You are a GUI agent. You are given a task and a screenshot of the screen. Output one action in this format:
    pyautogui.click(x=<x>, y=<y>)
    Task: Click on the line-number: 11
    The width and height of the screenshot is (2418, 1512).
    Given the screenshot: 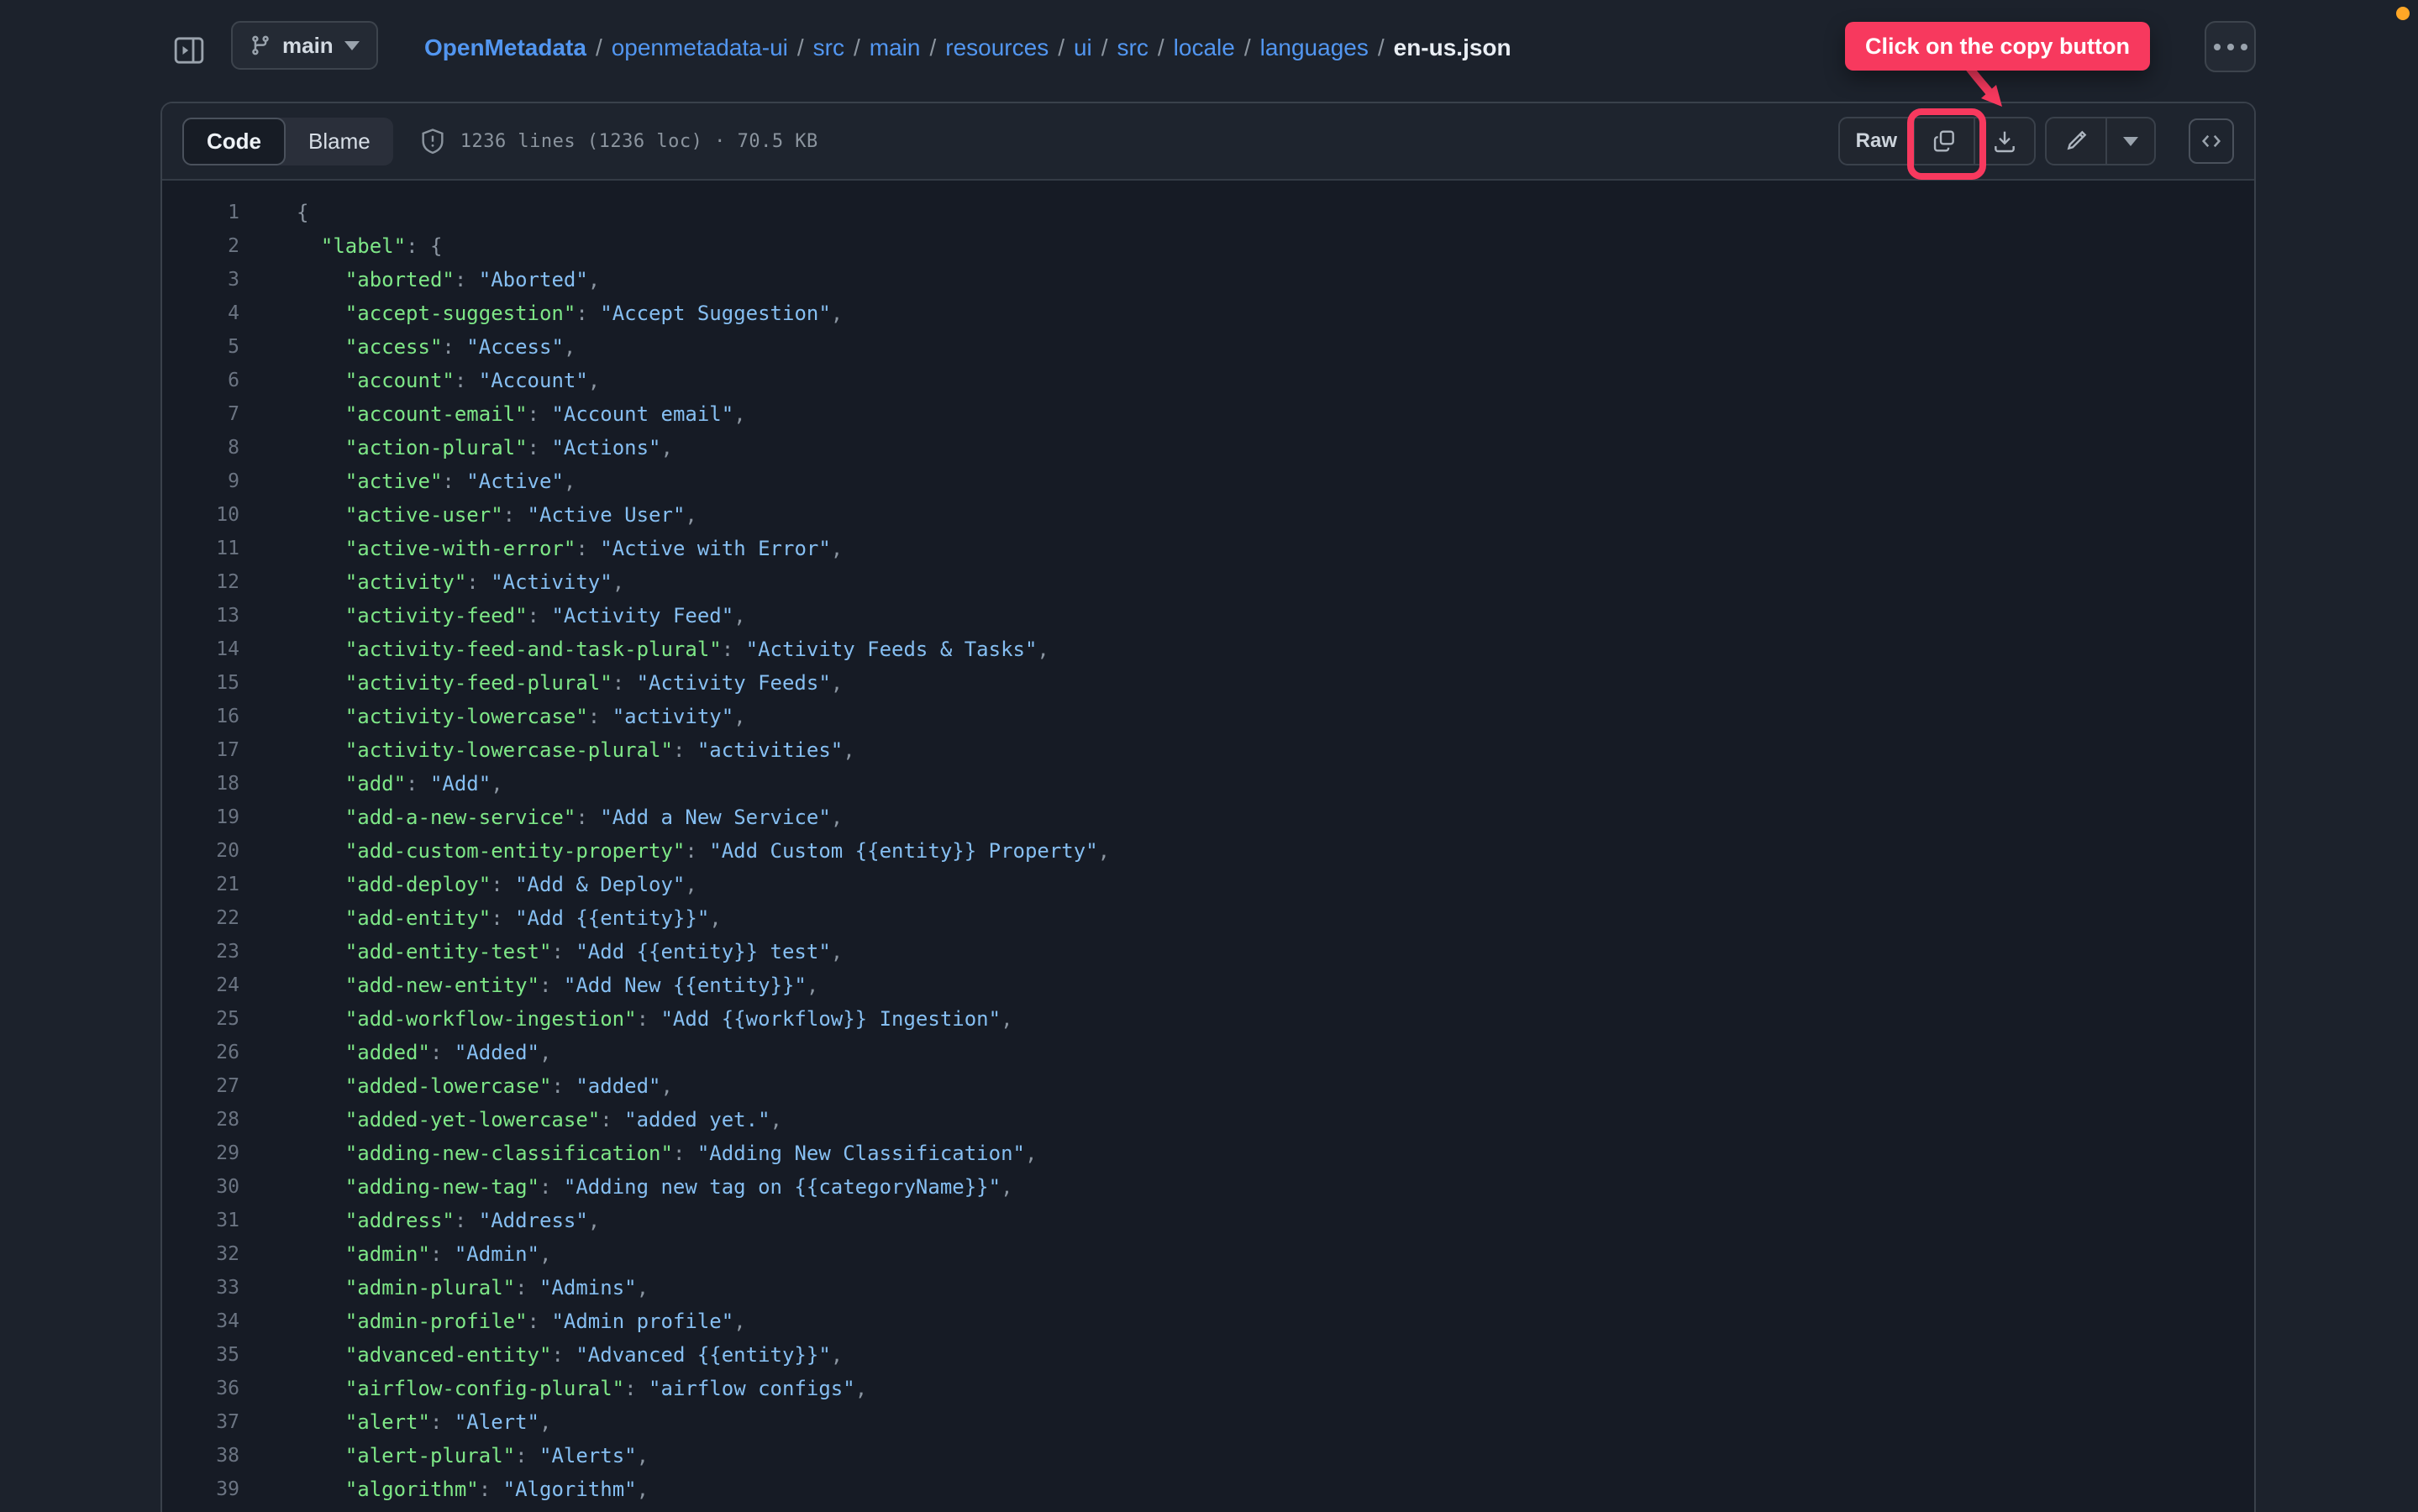 What is the action you would take?
    pyautogui.click(x=201, y=548)
    